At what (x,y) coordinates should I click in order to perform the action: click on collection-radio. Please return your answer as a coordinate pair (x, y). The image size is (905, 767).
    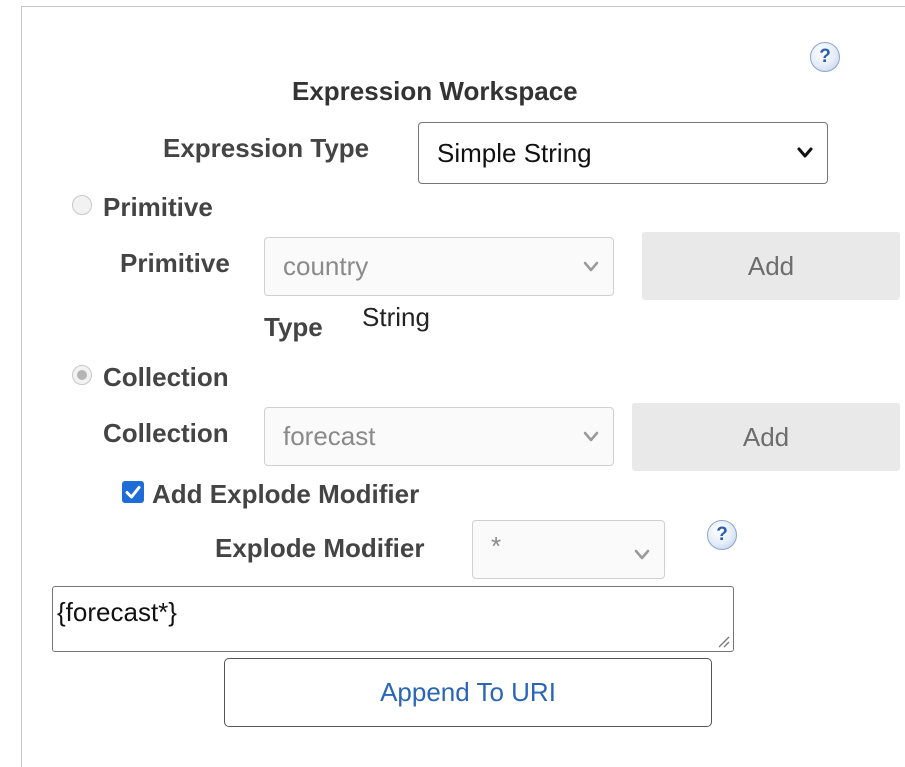
    Looking at the image, I should click on (82, 375).